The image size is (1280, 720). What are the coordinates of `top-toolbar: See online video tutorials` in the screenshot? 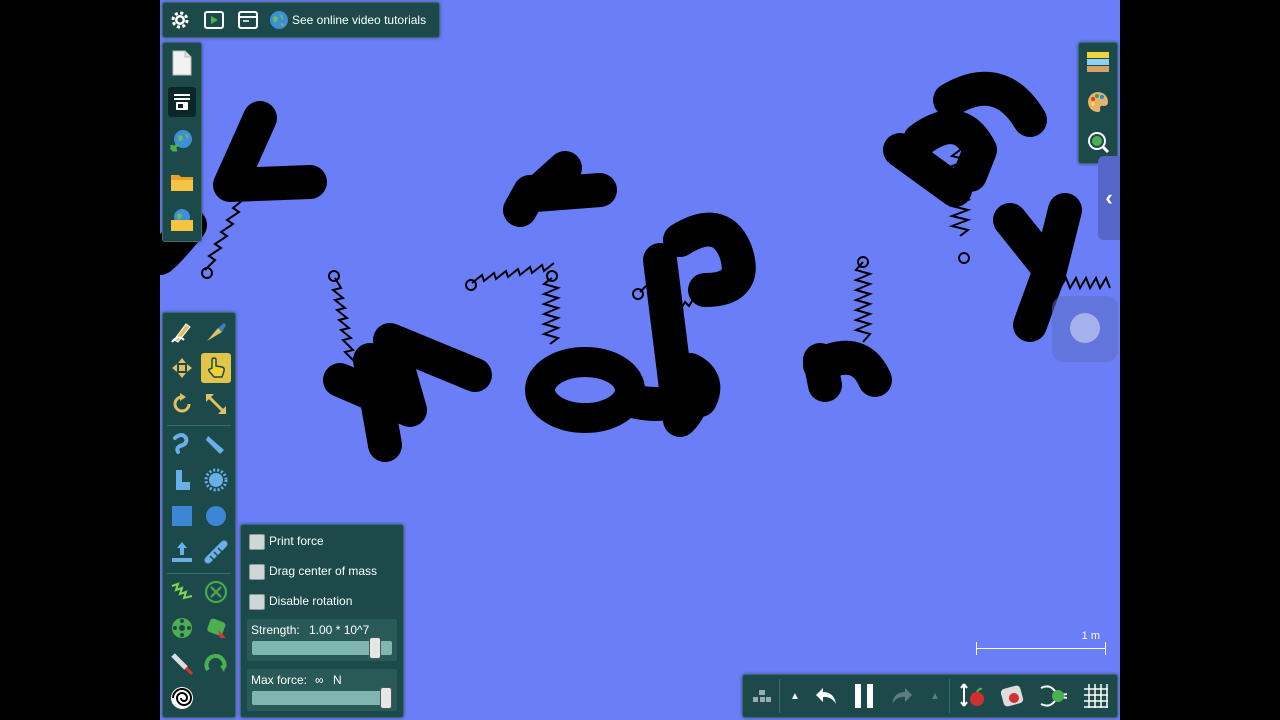 It's located at (301, 20).